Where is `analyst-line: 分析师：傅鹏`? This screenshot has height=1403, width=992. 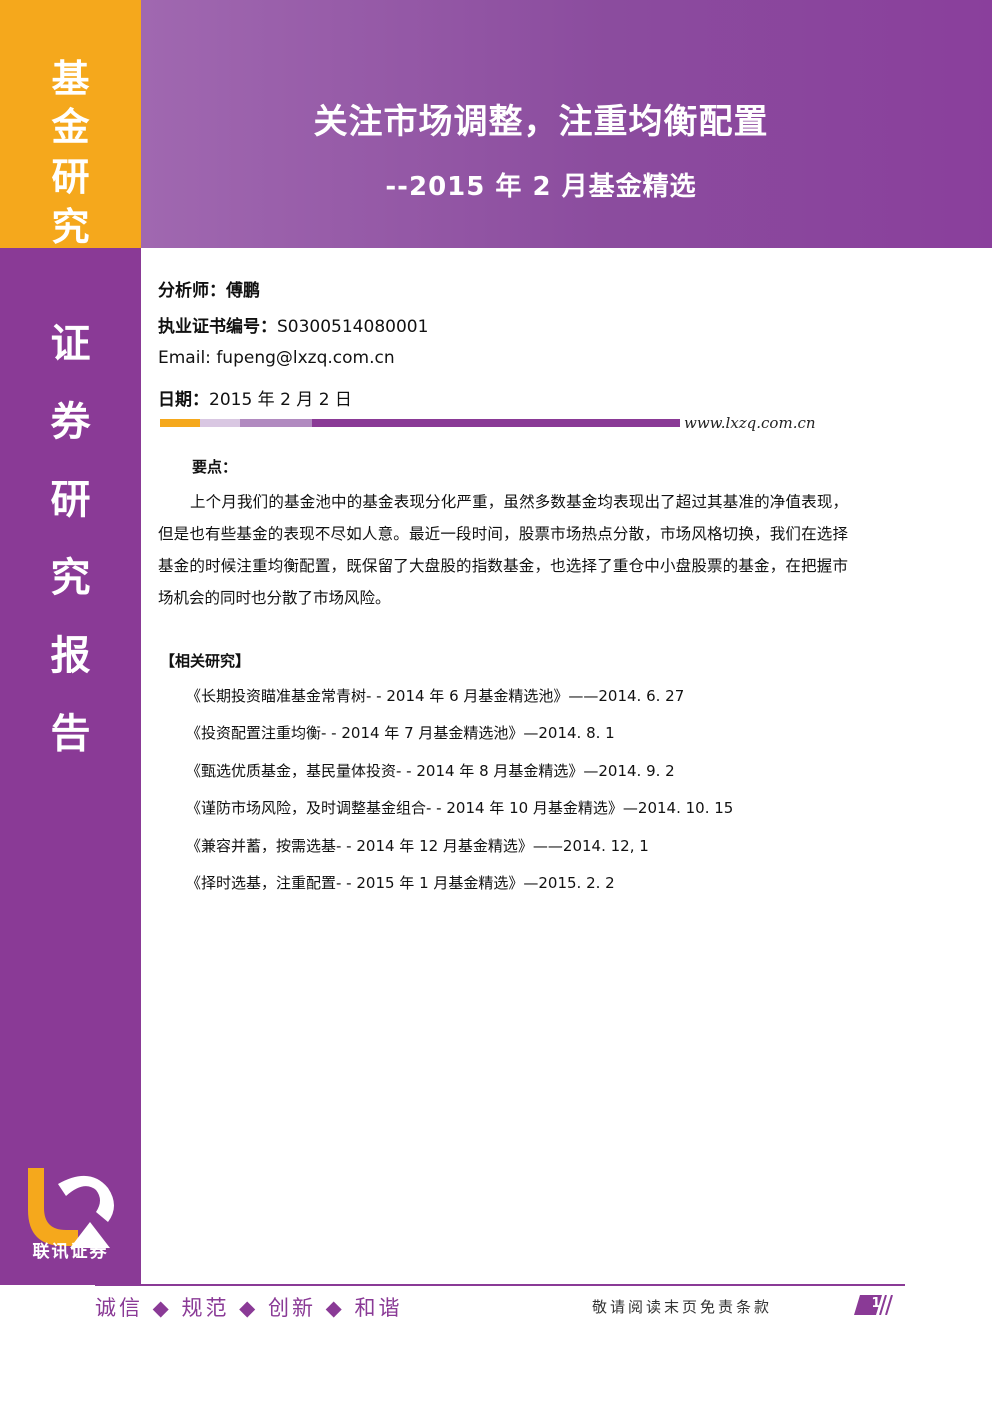
analyst-line: 分析师：傅鹏 is located at coordinates (209, 288).